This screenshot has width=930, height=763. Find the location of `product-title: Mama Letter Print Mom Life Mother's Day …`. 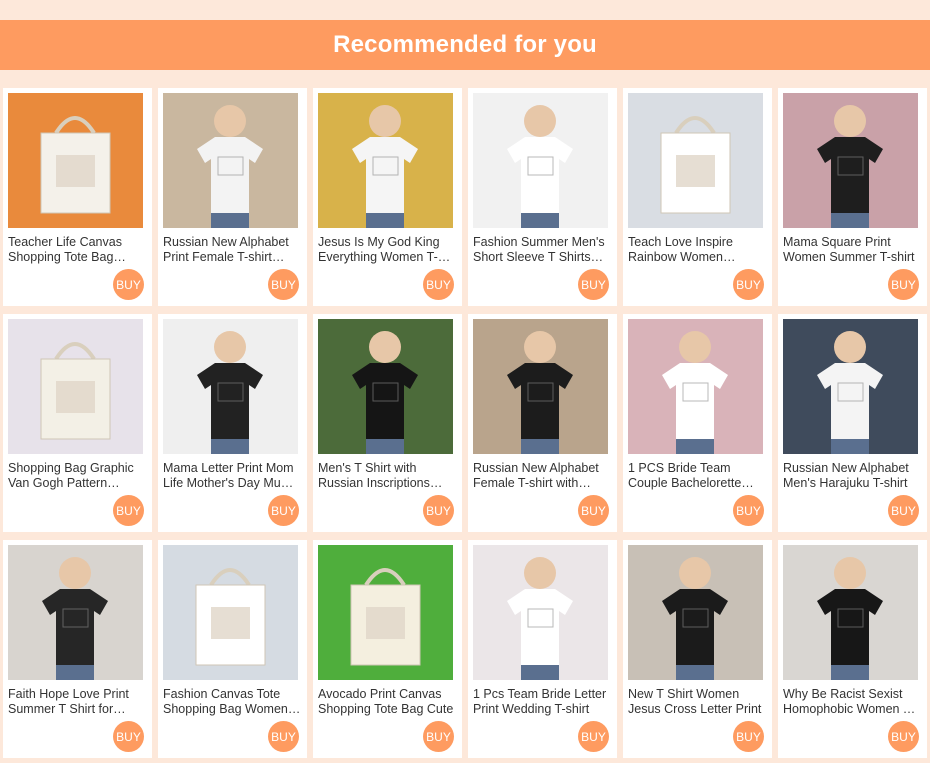

product-title: Mama Letter Print Mom Life Mother's Day … is located at coordinates (232, 476).